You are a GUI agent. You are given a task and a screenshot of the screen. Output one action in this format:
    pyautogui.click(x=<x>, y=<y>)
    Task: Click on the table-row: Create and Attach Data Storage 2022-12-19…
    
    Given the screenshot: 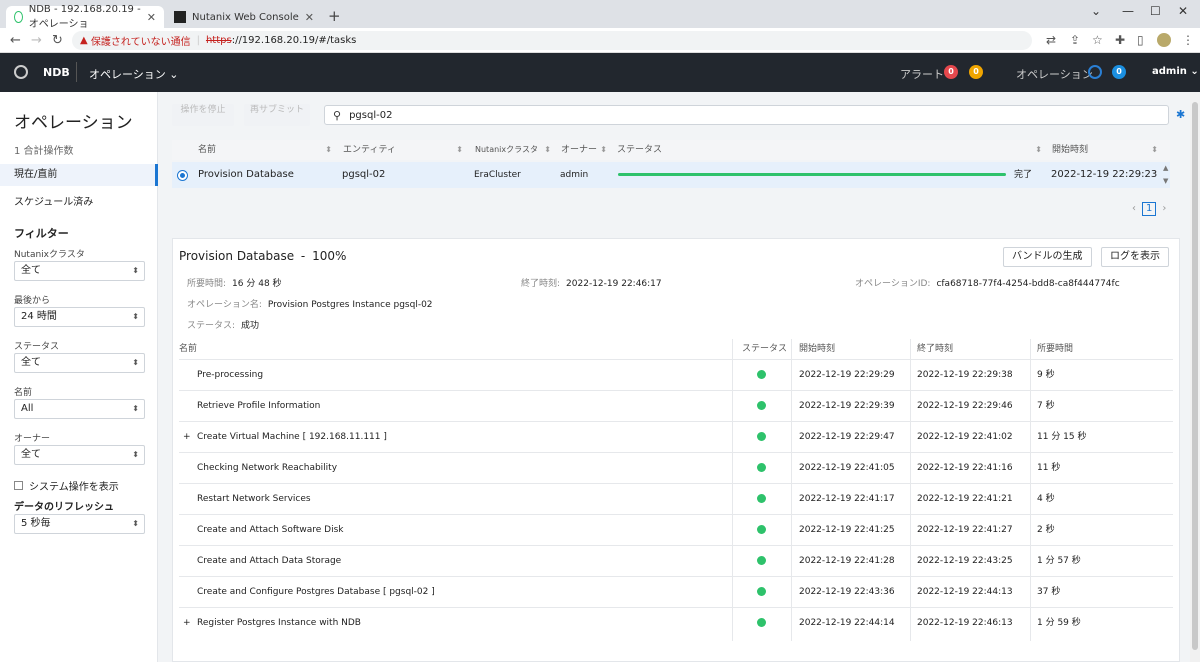 What is the action you would take?
    pyautogui.click(x=676, y=560)
    